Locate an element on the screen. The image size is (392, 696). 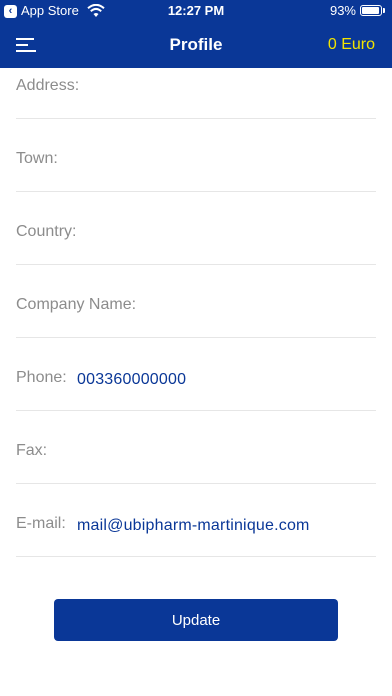
phone-row: Phone: 003360000000 is located at coordinates (196, 374).